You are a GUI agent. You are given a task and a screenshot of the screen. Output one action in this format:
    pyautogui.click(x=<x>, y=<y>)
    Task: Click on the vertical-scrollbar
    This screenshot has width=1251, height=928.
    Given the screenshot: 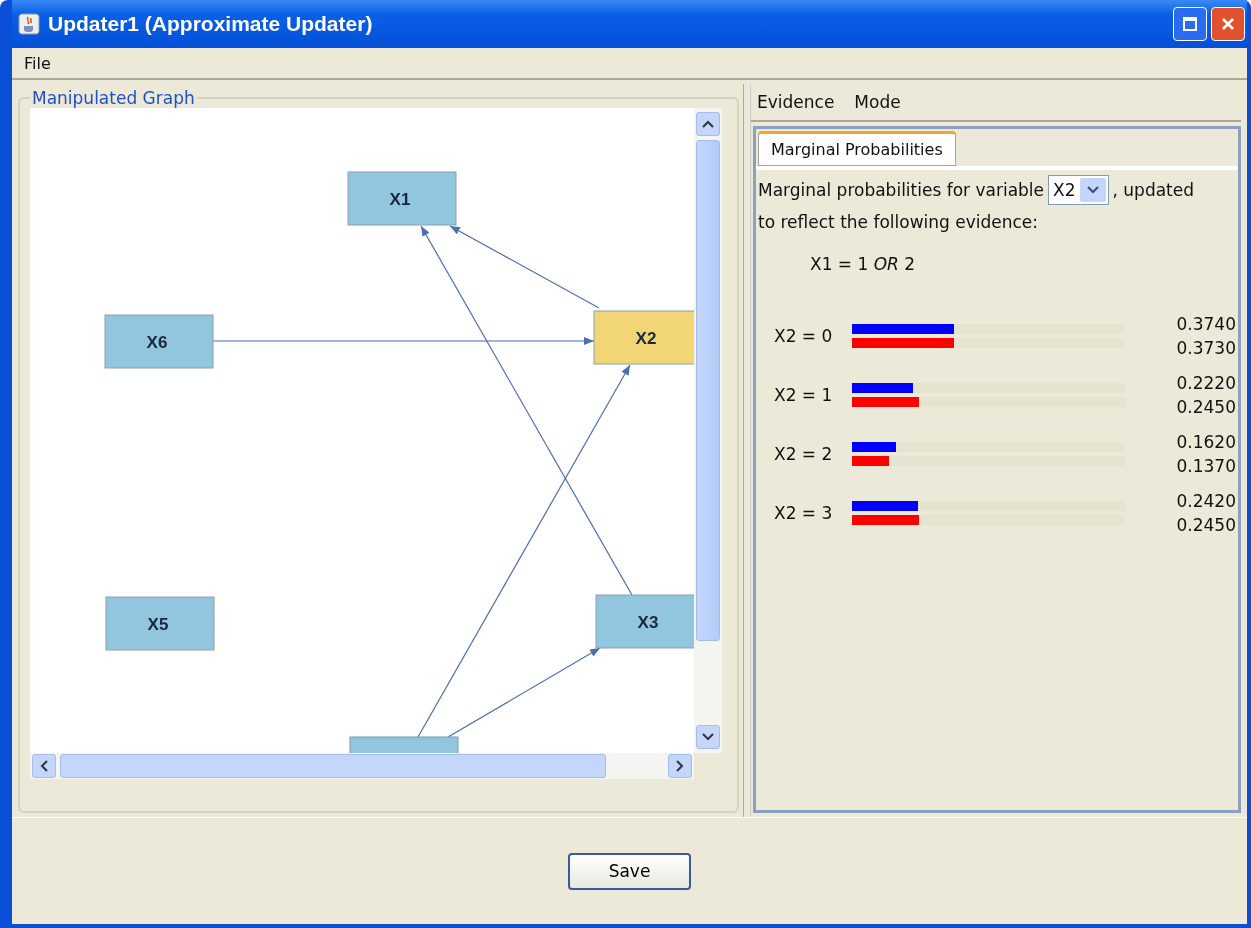 What is the action you would take?
    pyautogui.click(x=708, y=430)
    